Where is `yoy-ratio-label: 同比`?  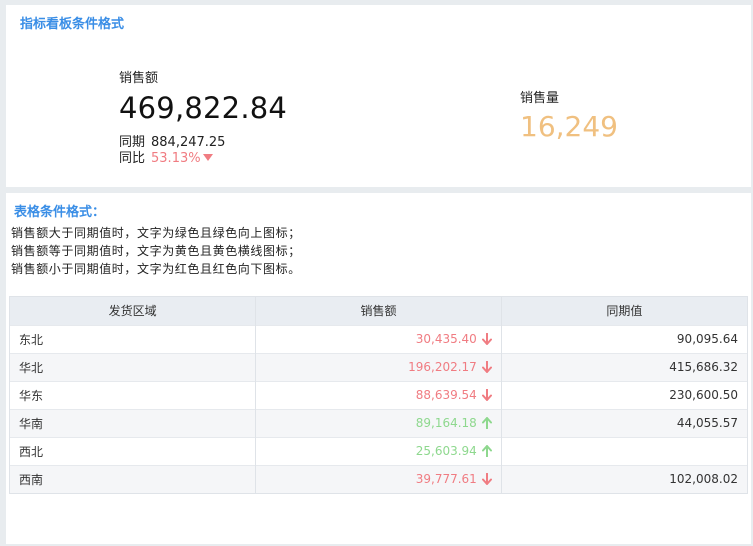 yoy-ratio-label: 同比 is located at coordinates (132, 158).